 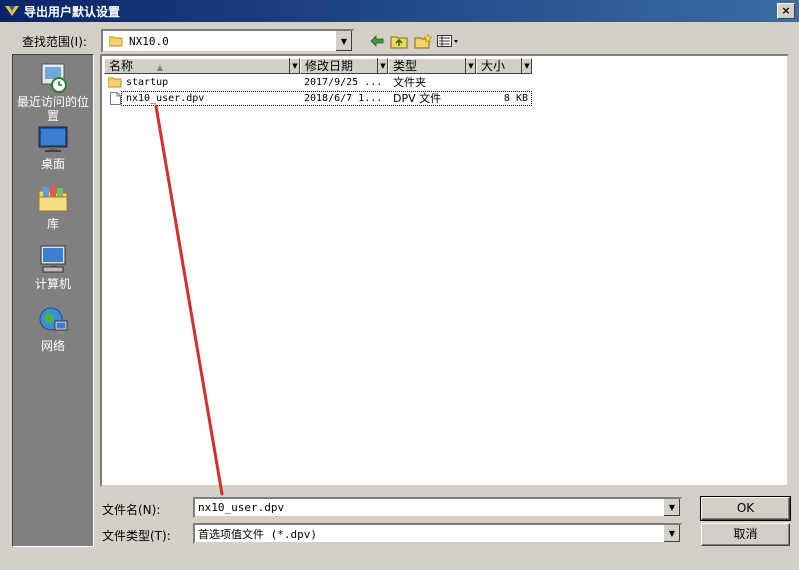 I want to click on place-network: 网络, so click(x=53, y=329).